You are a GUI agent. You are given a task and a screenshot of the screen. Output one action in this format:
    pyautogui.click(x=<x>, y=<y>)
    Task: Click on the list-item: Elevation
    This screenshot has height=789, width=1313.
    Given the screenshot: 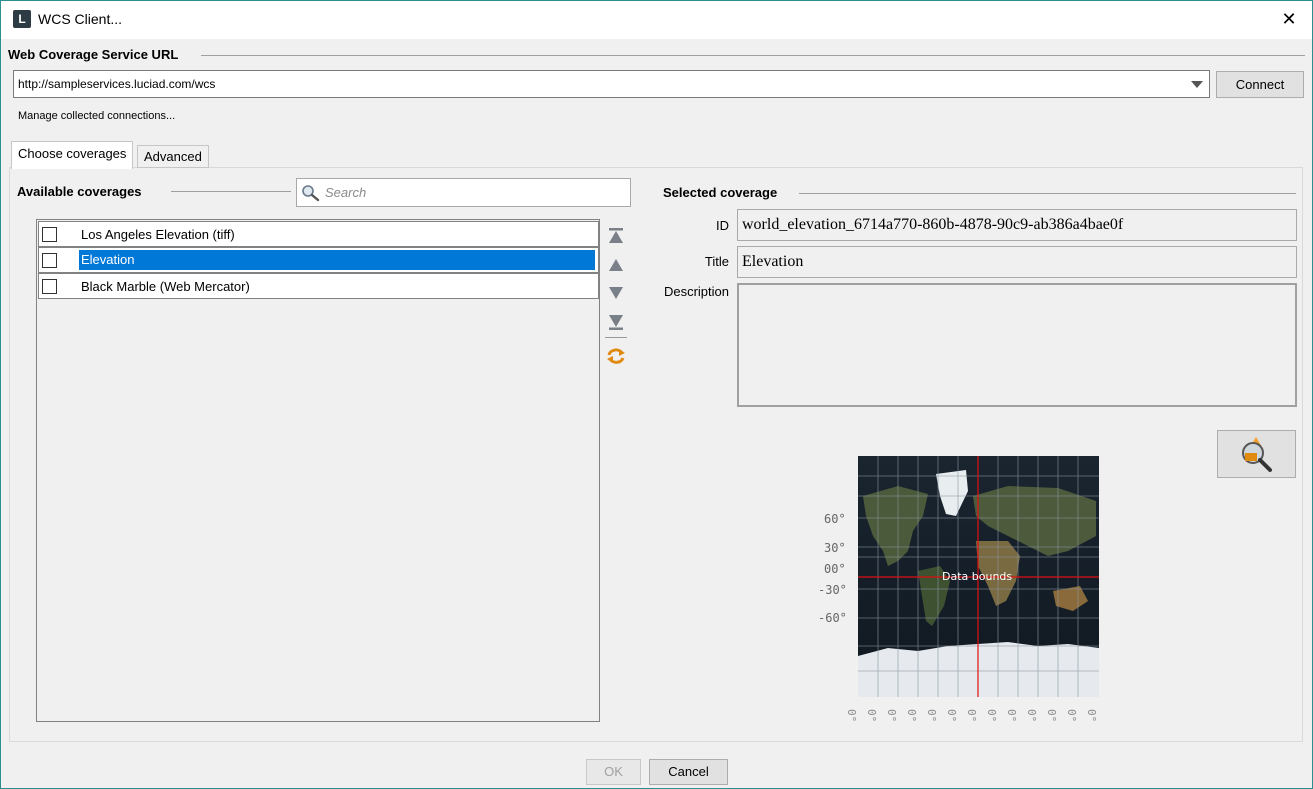 What is the action you would take?
    pyautogui.click(x=318, y=260)
    